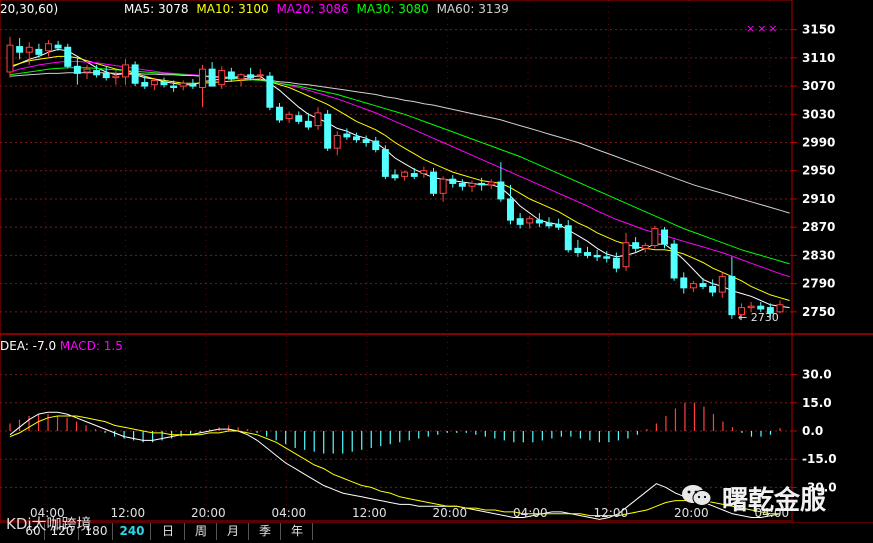 The height and width of the screenshot is (543, 873). I want to click on period-tab-9: 年, so click(297, 531).